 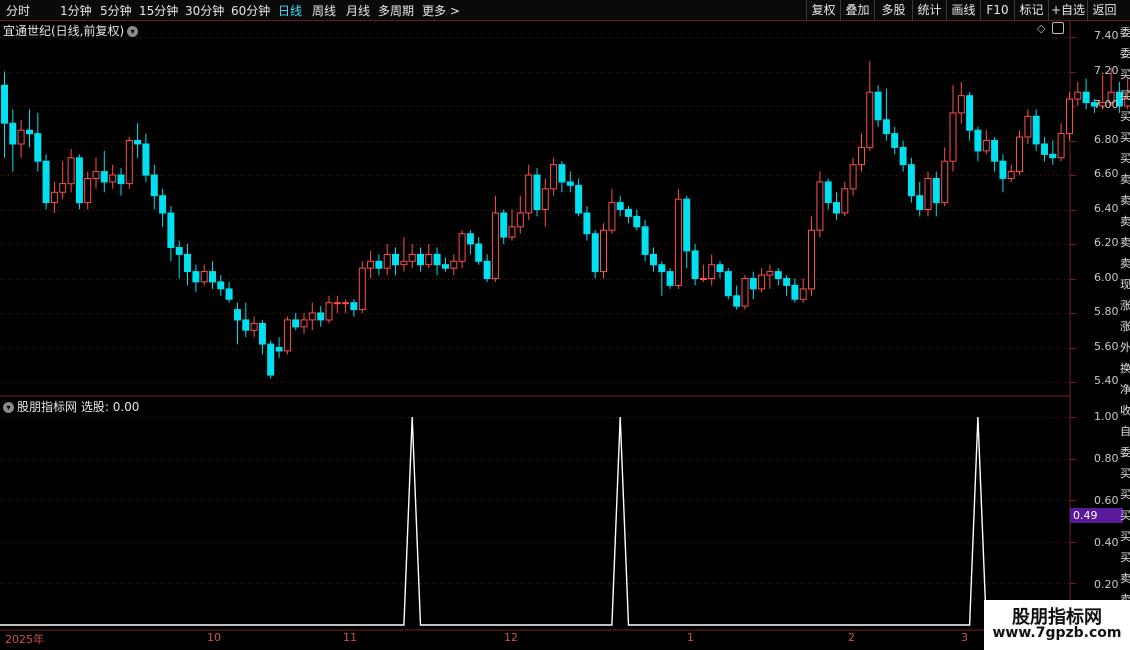 I want to click on price-tick: 7.20, so click(x=1106, y=70).